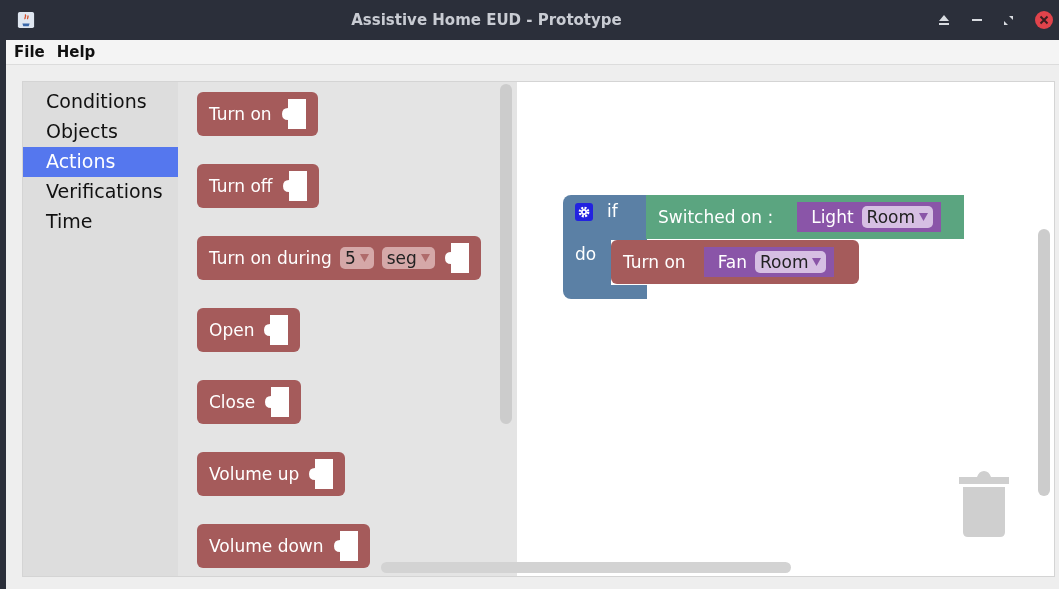 Image resolution: width=1059 pixels, height=589 pixels. Describe the element at coordinates (350, 258) in the screenshot. I see `dropdown-value: 5` at that location.